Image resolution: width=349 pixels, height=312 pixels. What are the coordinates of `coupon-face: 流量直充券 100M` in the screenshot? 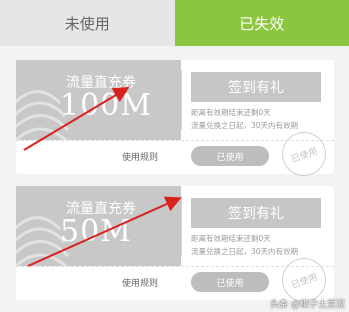 It's located at (98, 100).